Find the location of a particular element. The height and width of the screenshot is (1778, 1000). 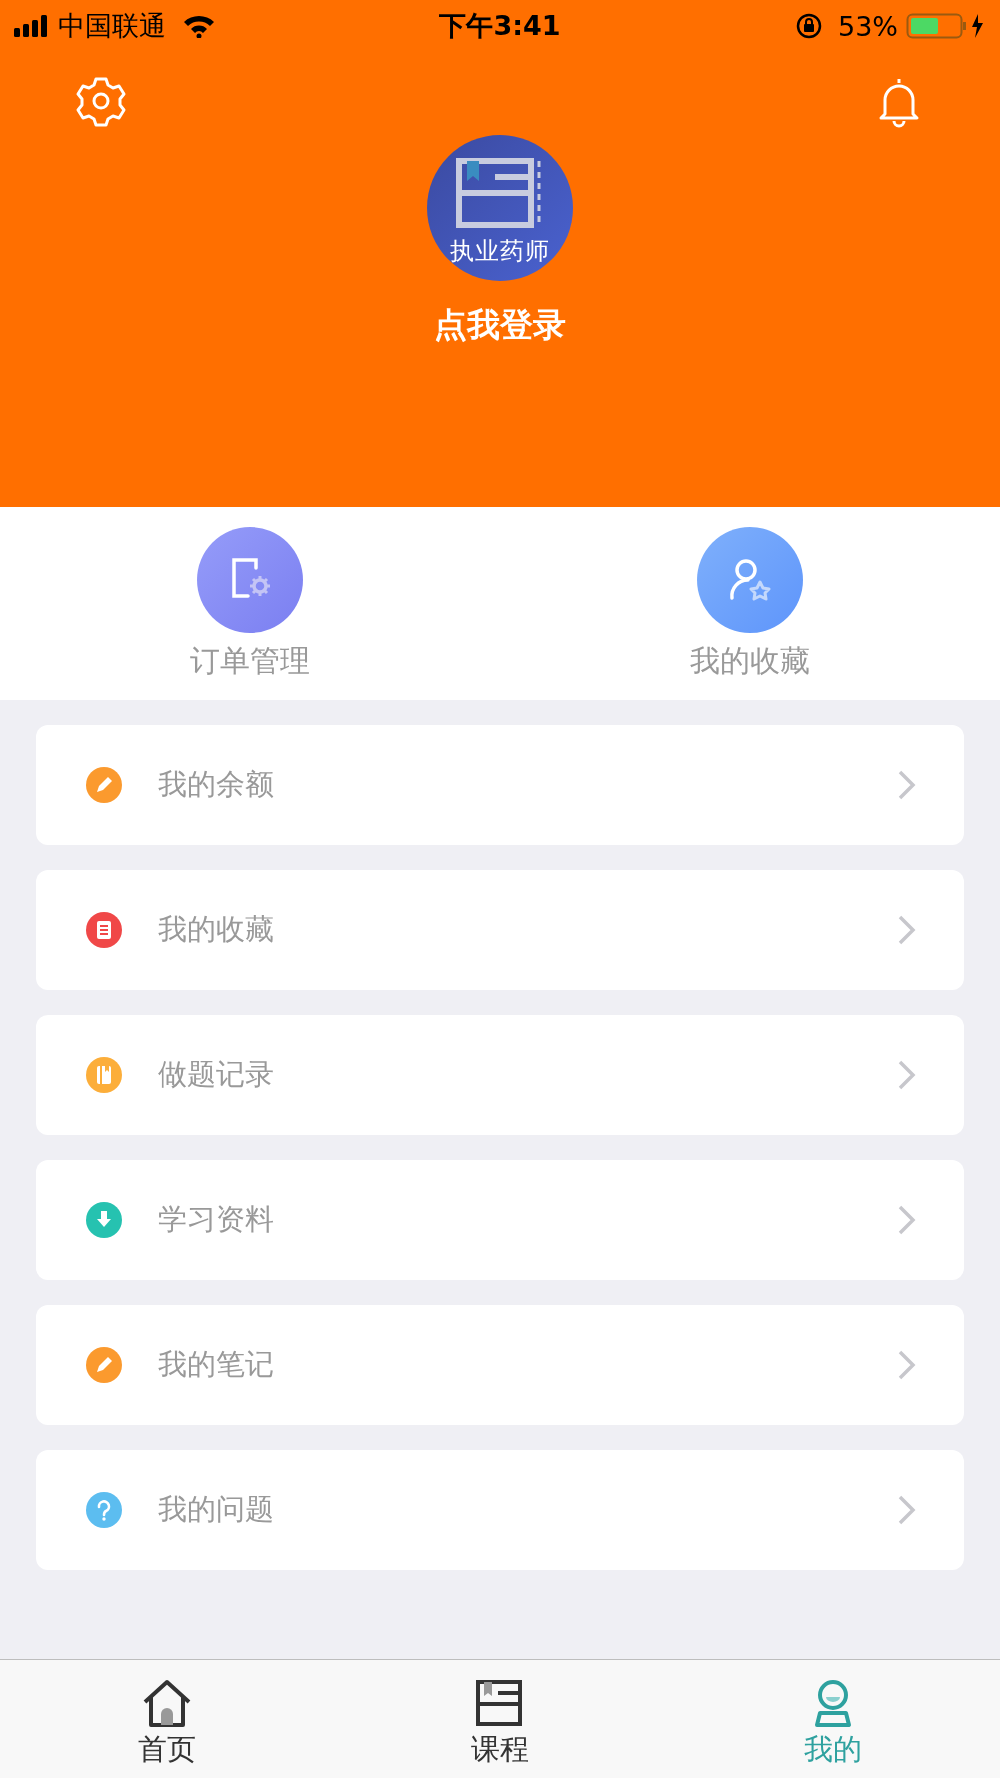

menu-row: 我的笔记 is located at coordinates (500, 1365).